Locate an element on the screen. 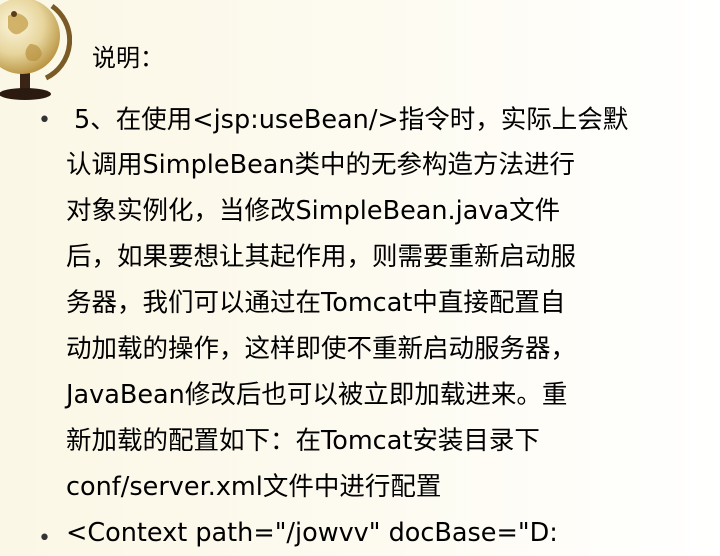  paragraph-line: 5、在使用<jsp:useBean/>指令时，实际上会默 is located at coordinates (351, 120).